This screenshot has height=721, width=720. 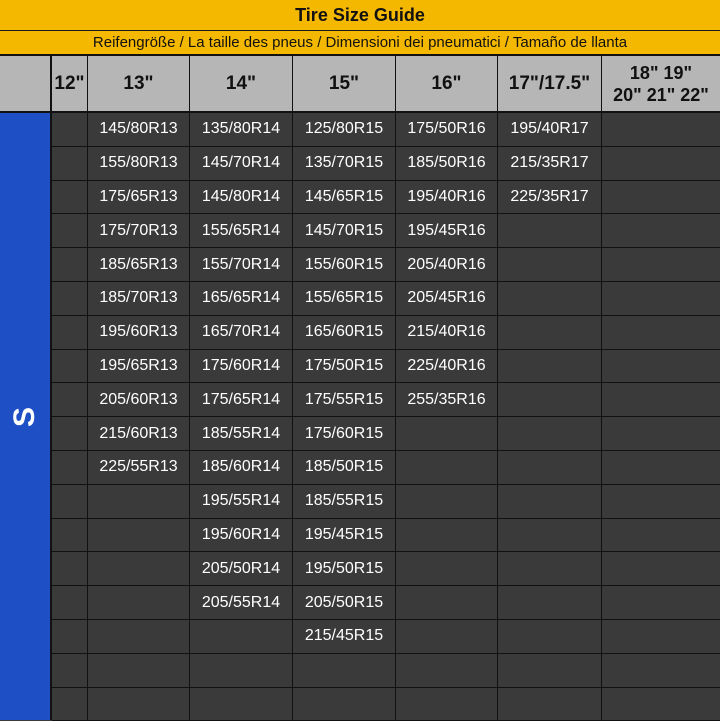 I want to click on size-cell: 155/65R15, so click(x=344, y=298).